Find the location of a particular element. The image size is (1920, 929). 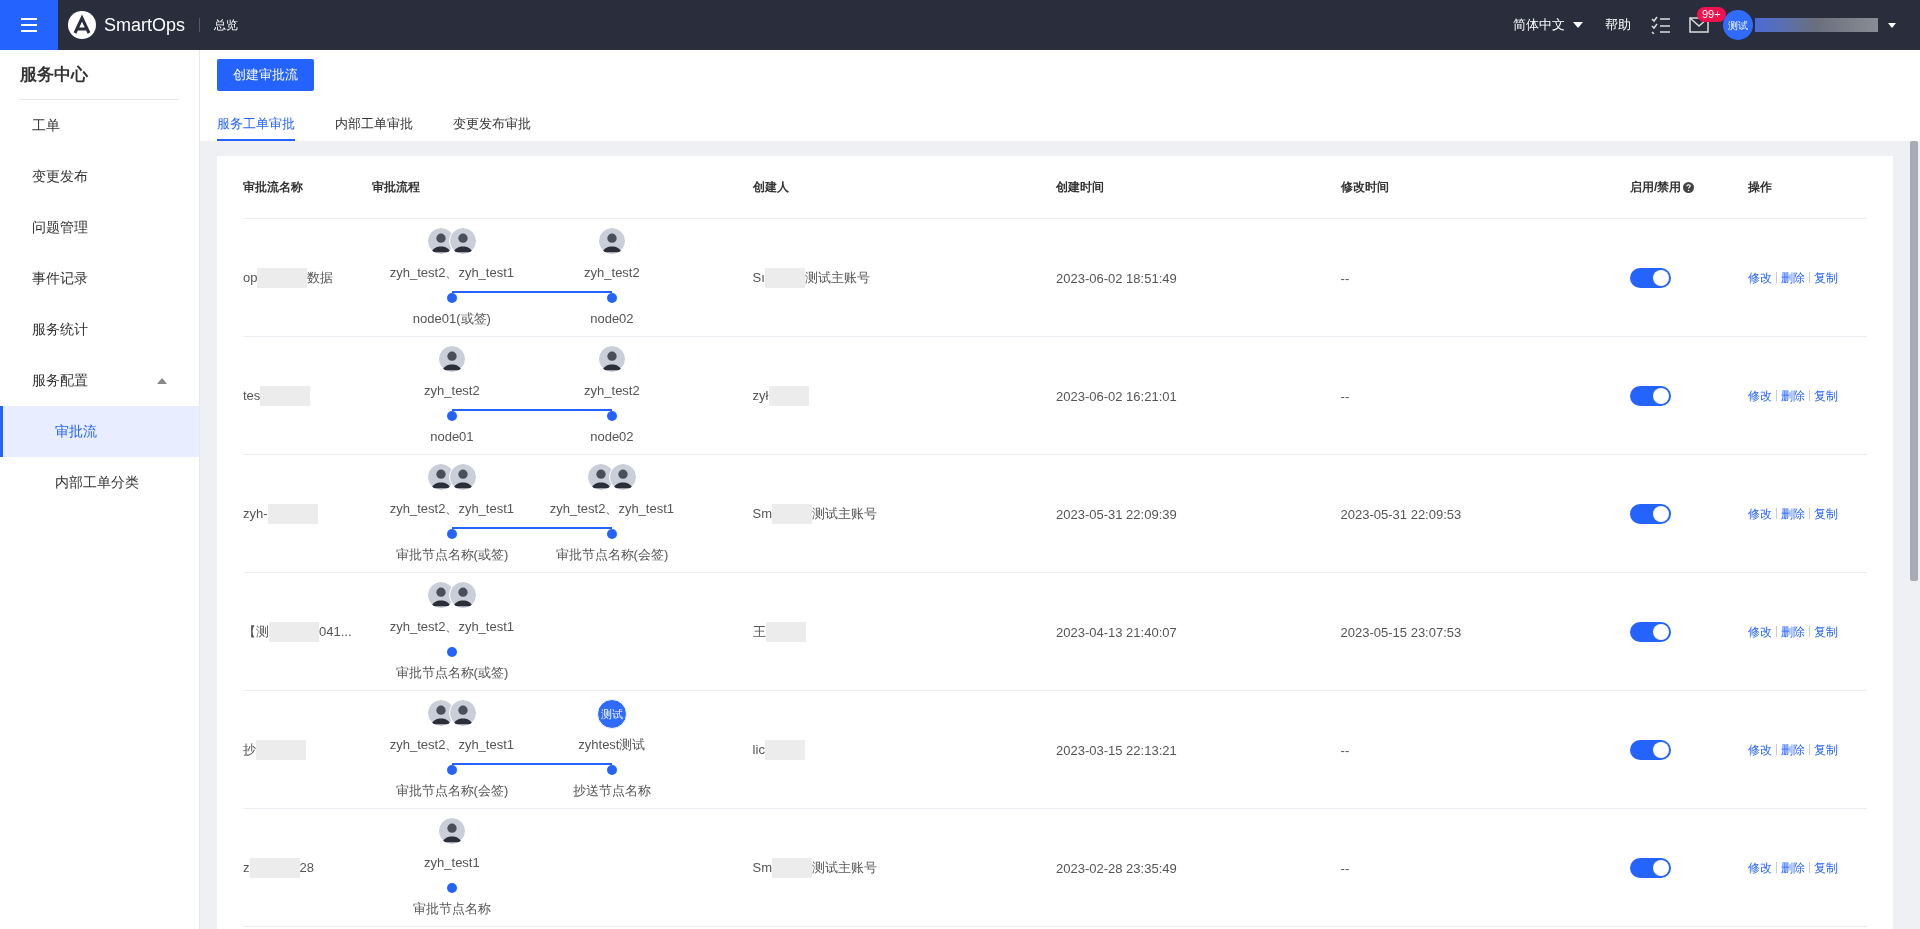

creator-name: lic is located at coordinates (758, 749).